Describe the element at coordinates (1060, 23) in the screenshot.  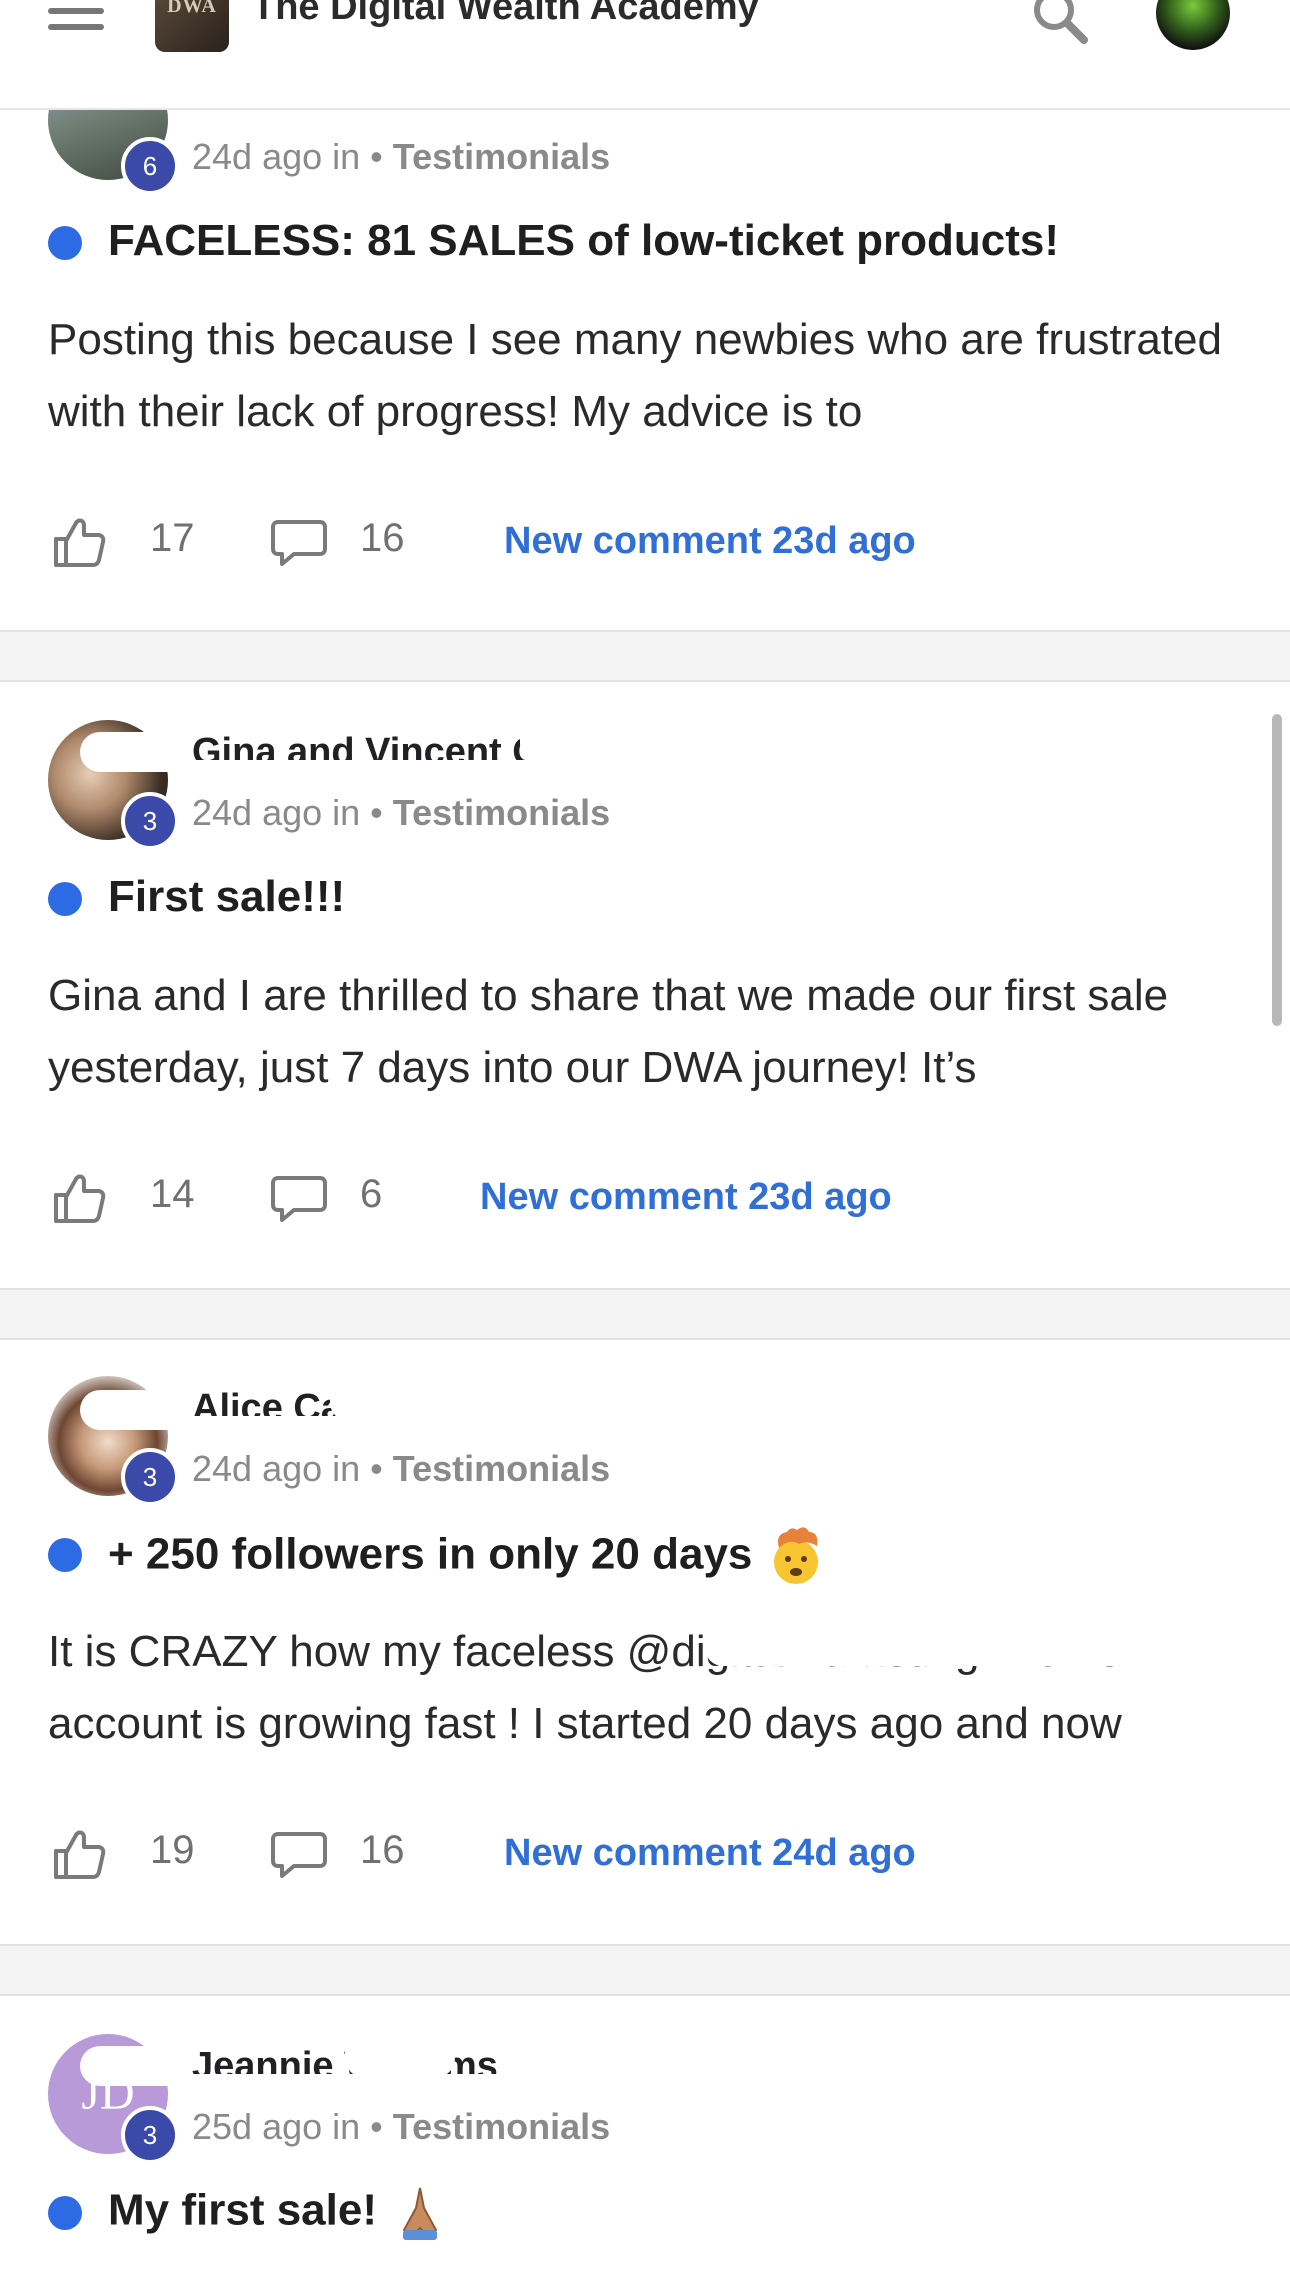
I see `search-icon` at that location.